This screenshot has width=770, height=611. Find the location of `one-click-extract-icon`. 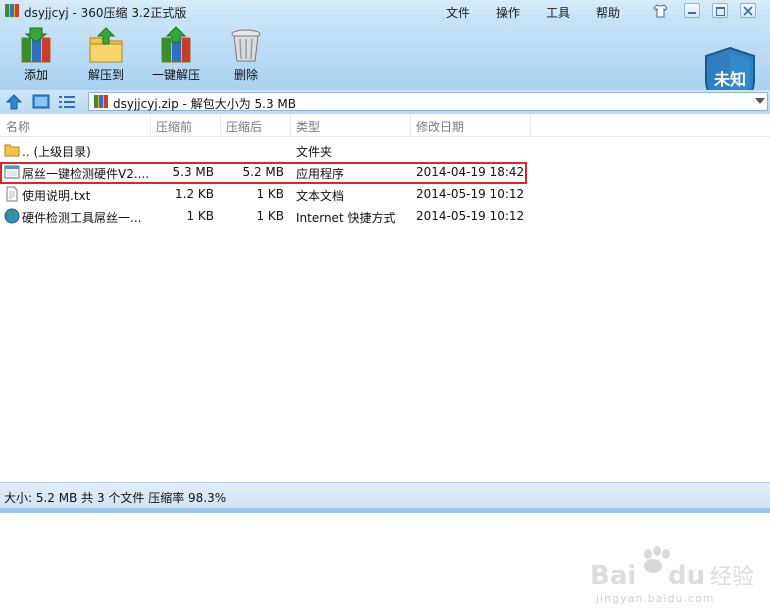

one-click-extract-icon is located at coordinates (176, 44).